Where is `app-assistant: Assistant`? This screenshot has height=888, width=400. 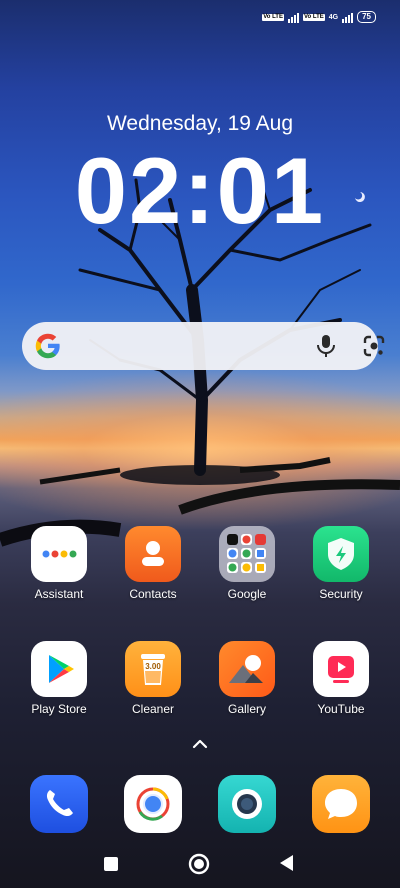
app-assistant: Assistant is located at coordinates (59, 563).